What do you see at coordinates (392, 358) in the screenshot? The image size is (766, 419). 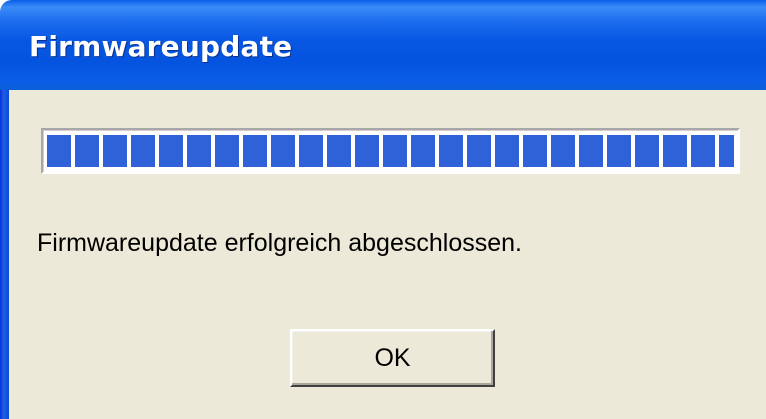 I see `ok-button: OK` at bounding box center [392, 358].